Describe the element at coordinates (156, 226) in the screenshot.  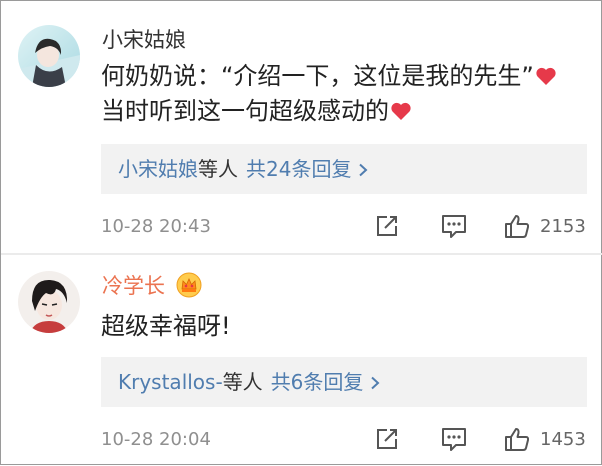
I see `timestamp: 10-28 20:43` at that location.